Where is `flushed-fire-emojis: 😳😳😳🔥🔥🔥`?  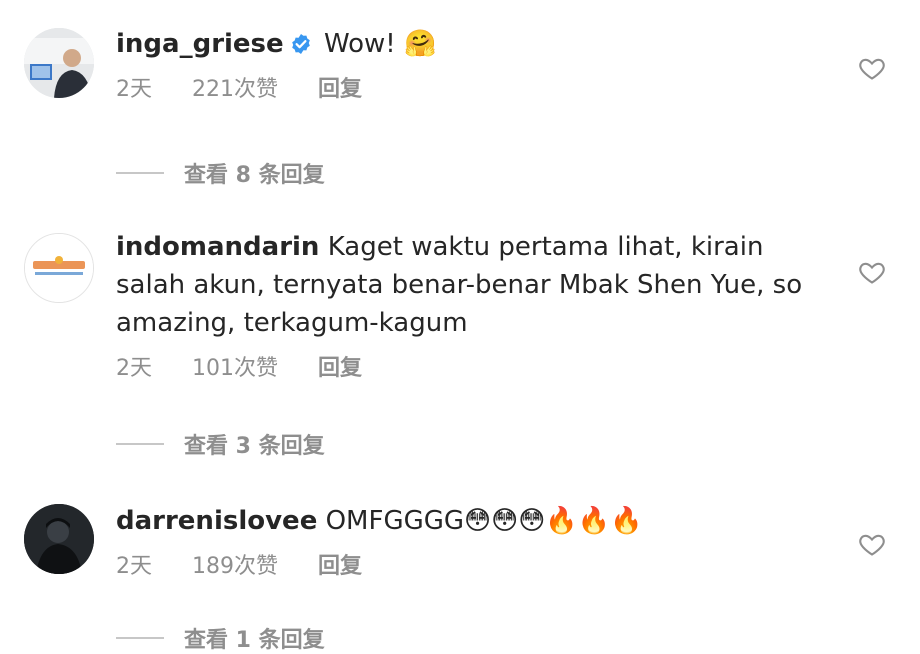 flushed-fire-emojis: 😳😳😳🔥🔥🔥 is located at coordinates (553, 521).